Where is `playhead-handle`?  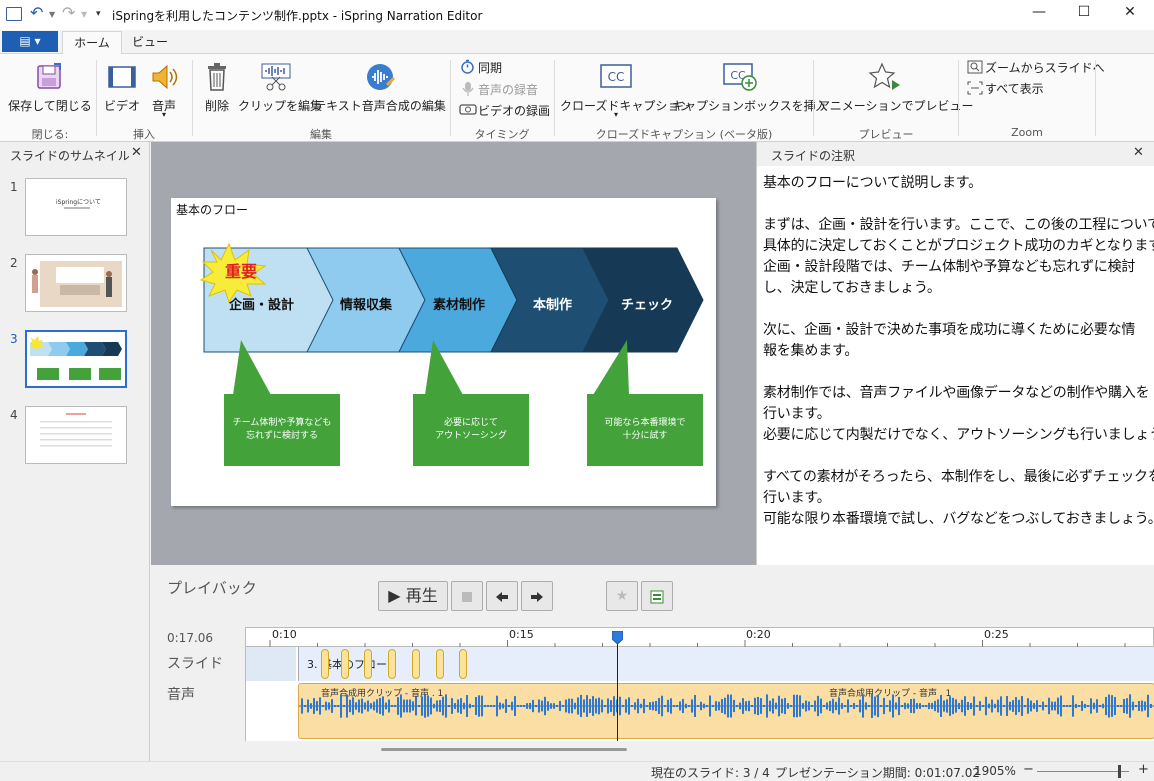 playhead-handle is located at coordinates (617, 638).